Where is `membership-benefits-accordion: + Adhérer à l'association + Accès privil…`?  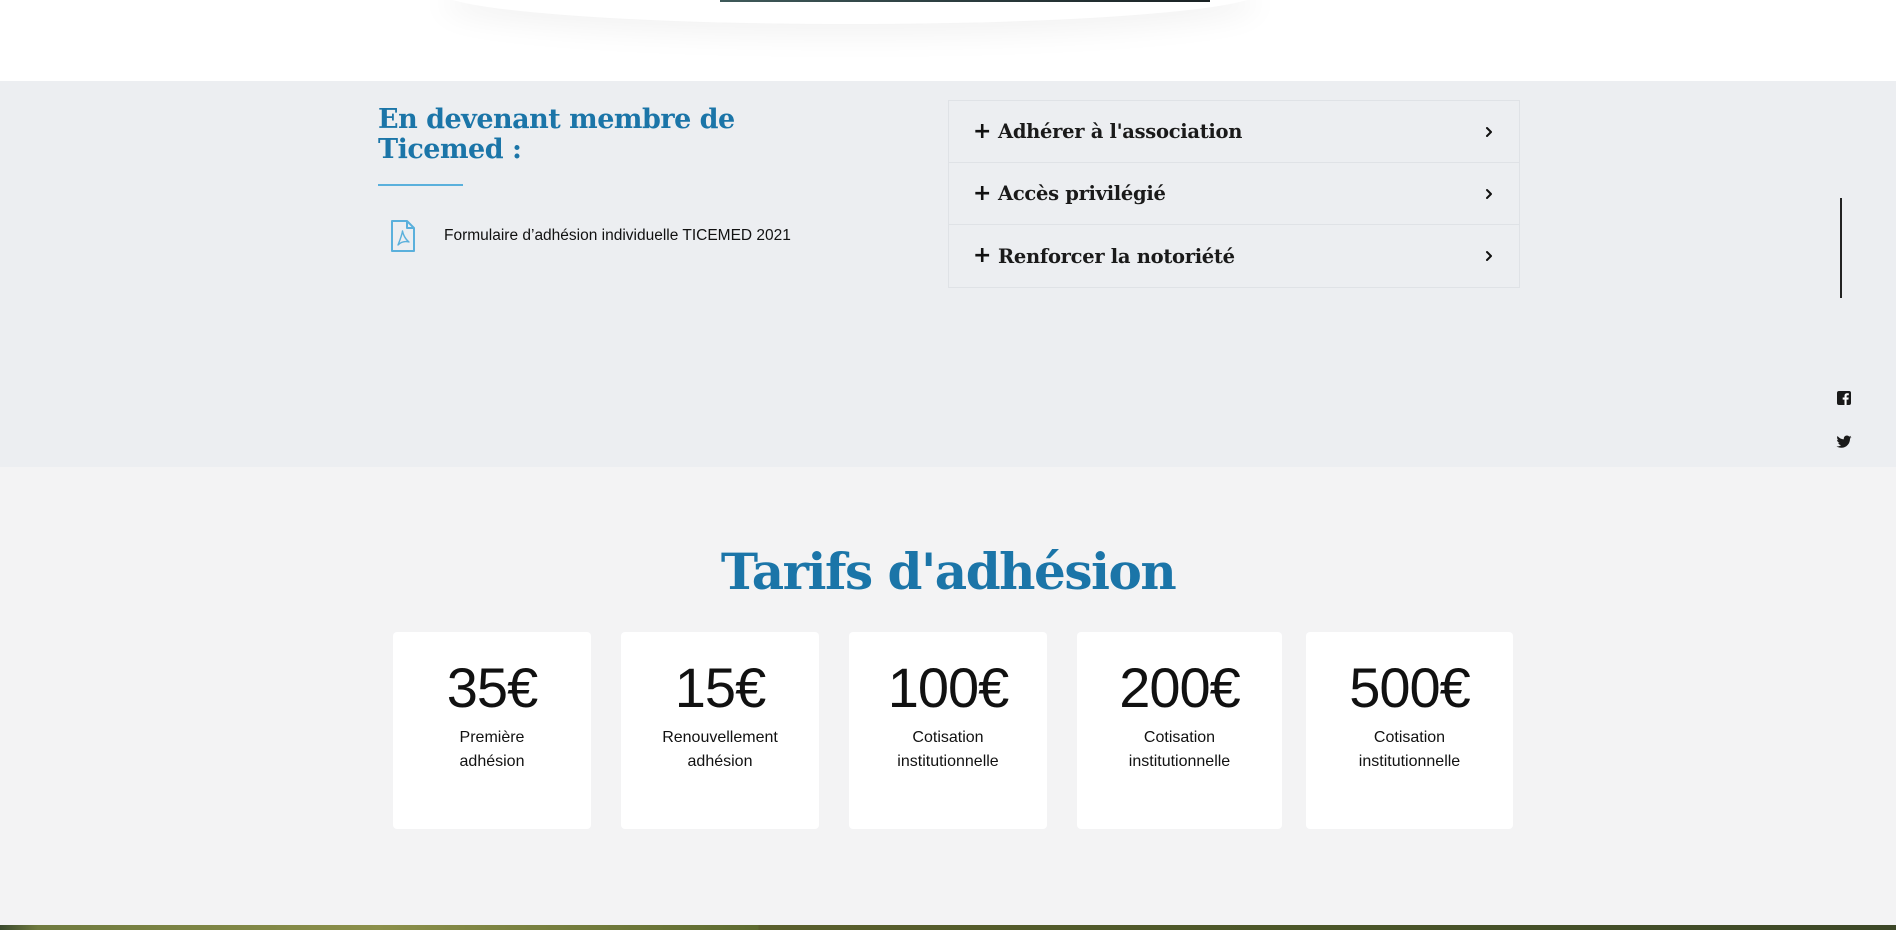
membership-benefits-accordion: + Adhérer à l'association + Accès privil… is located at coordinates (1234, 194).